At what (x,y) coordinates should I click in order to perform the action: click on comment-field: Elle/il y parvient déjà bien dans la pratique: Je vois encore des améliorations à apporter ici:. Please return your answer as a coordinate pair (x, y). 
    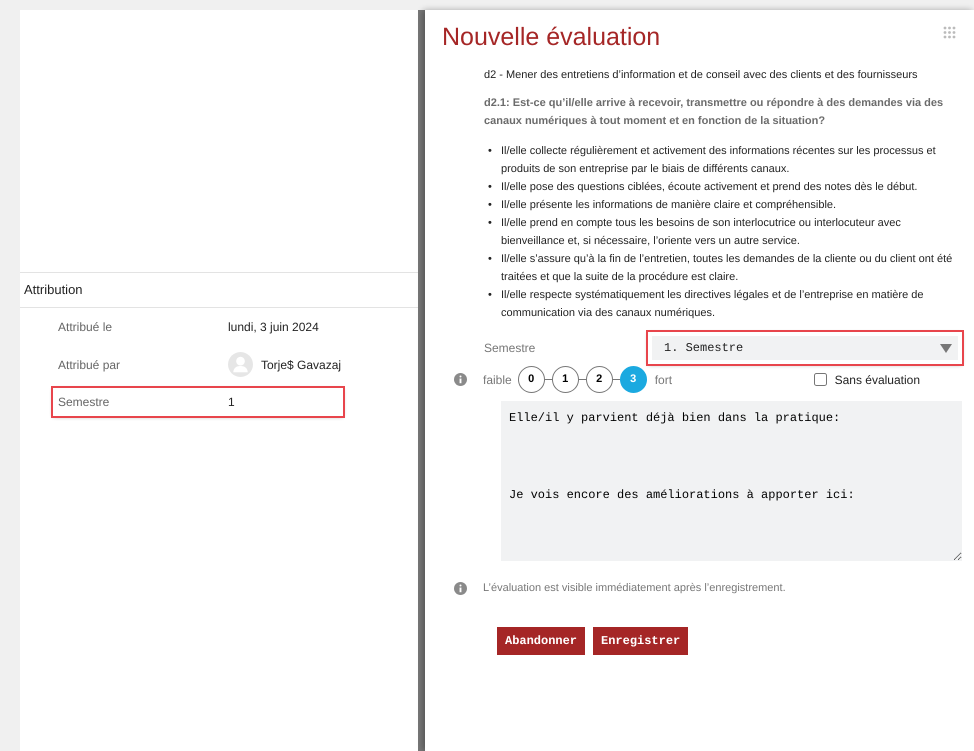
    Looking at the image, I should click on (731, 481).